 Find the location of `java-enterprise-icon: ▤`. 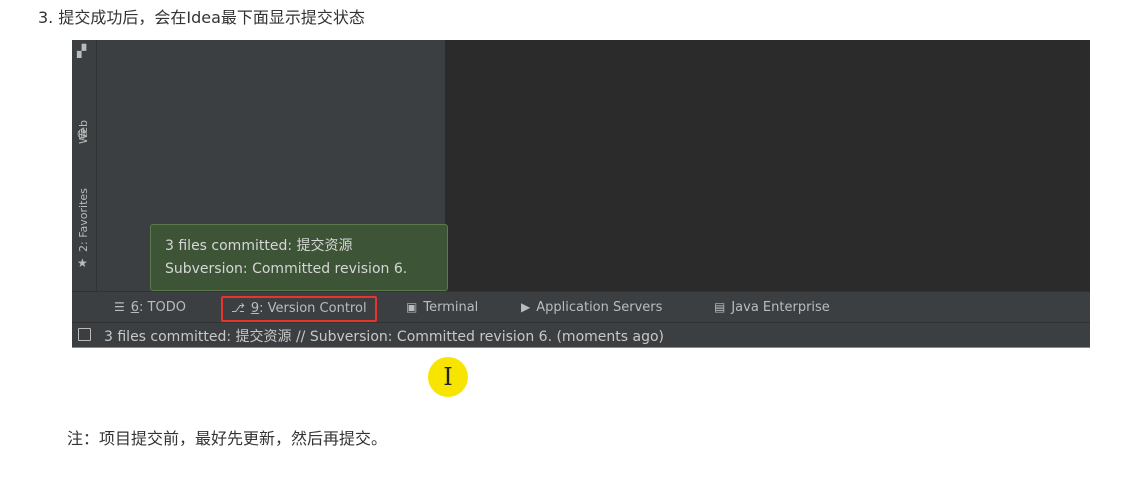

java-enterprise-icon: ▤ is located at coordinates (720, 307).